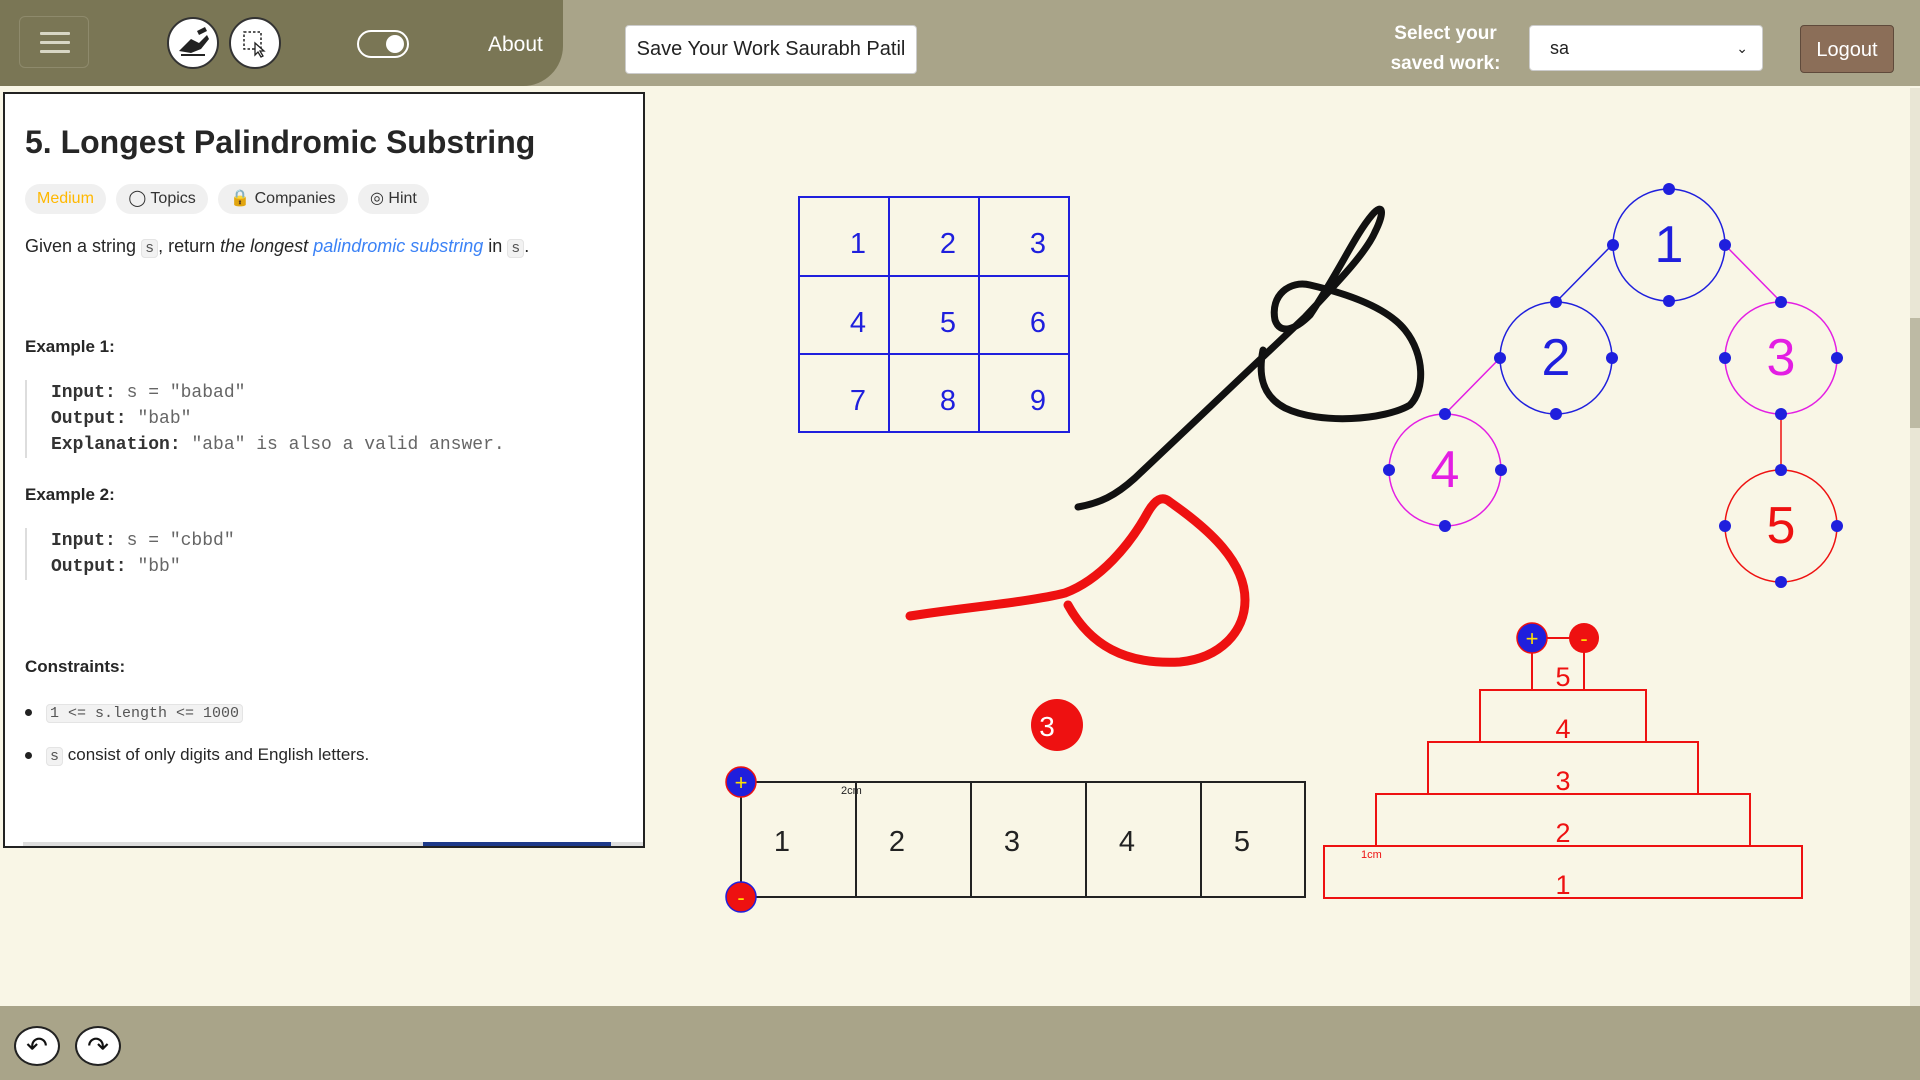  I want to click on input-value: s = "cbbd", so click(180, 541).